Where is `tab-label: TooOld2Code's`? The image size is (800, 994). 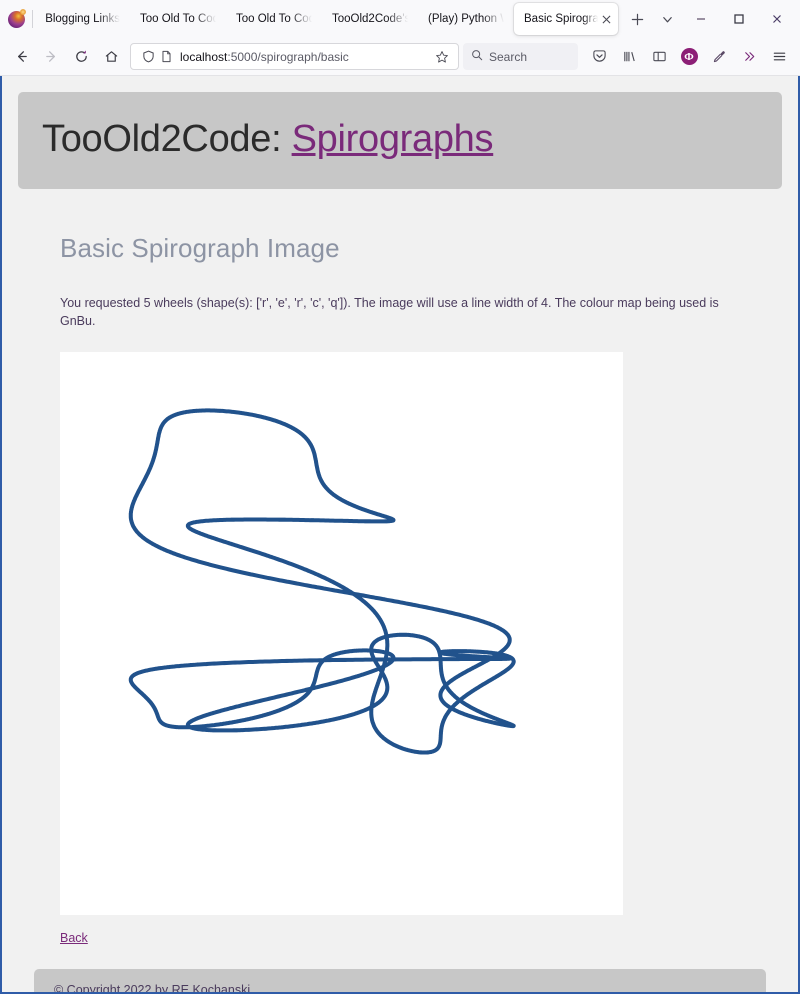 tab-label: TooOld2Code's is located at coordinates (370, 19).